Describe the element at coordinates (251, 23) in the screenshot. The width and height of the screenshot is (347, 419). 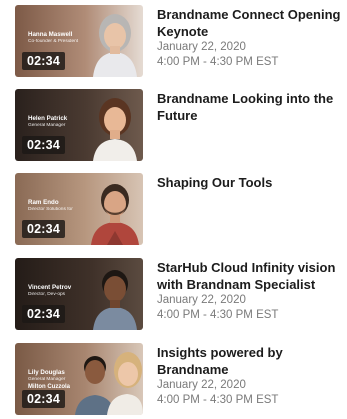
I see `session-title: Brandname Connect Opening Keynote` at that location.